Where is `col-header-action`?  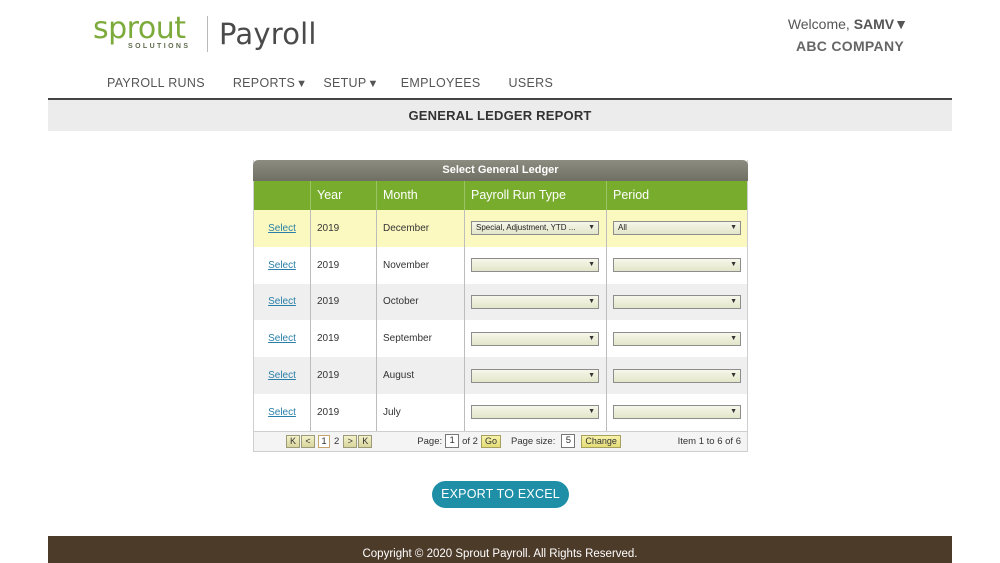
col-header-action is located at coordinates (282, 195).